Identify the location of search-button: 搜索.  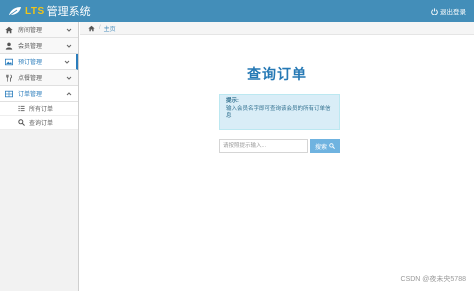
(325, 146).